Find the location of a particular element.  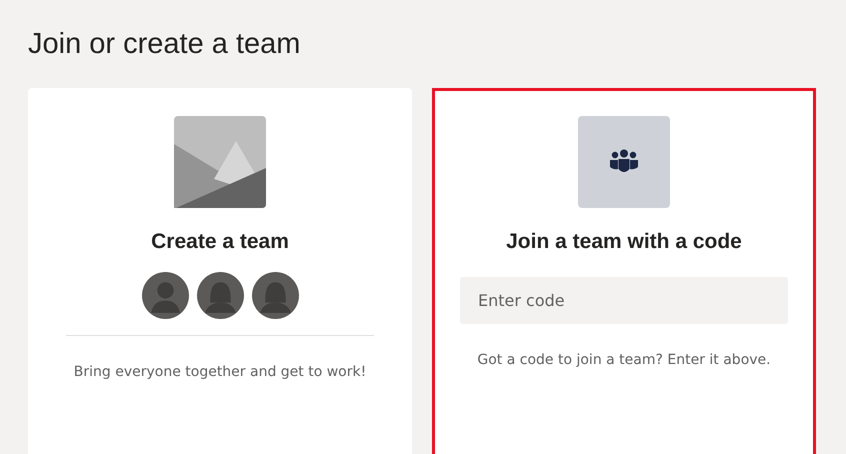

card-title: Create a team is located at coordinates (220, 242).